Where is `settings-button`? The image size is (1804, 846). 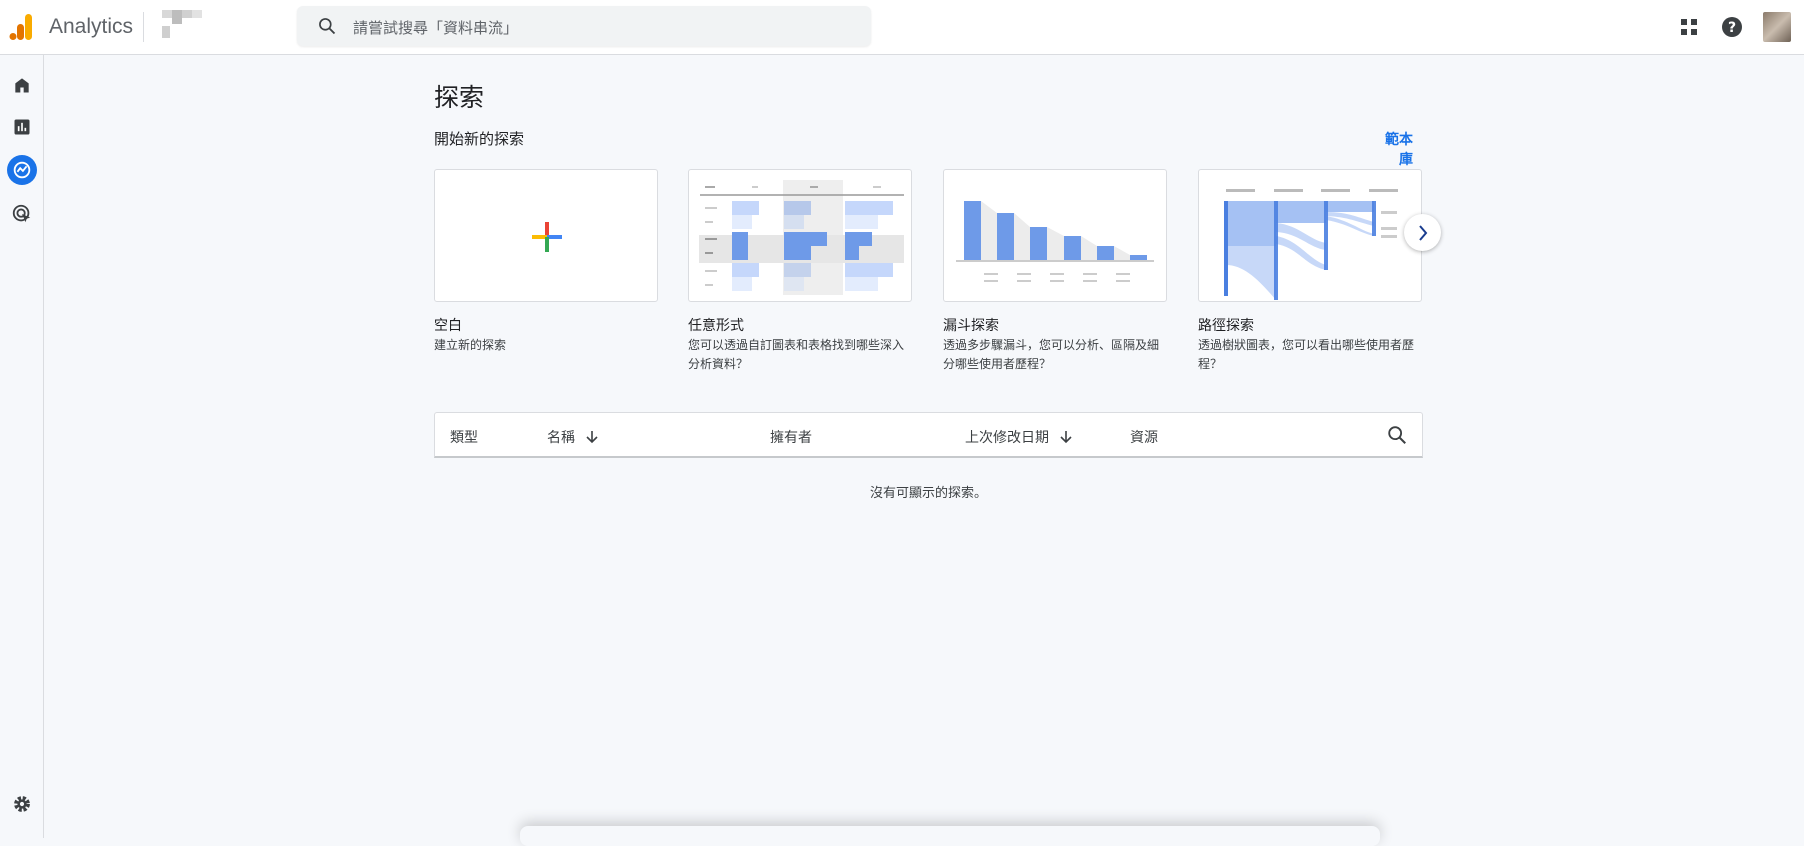 settings-button is located at coordinates (22, 804).